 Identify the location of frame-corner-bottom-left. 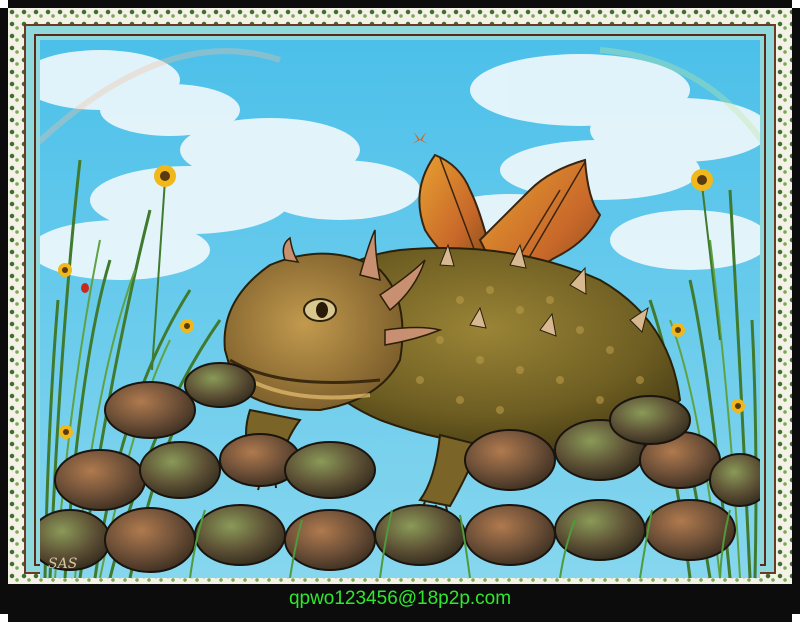
(4, 618).